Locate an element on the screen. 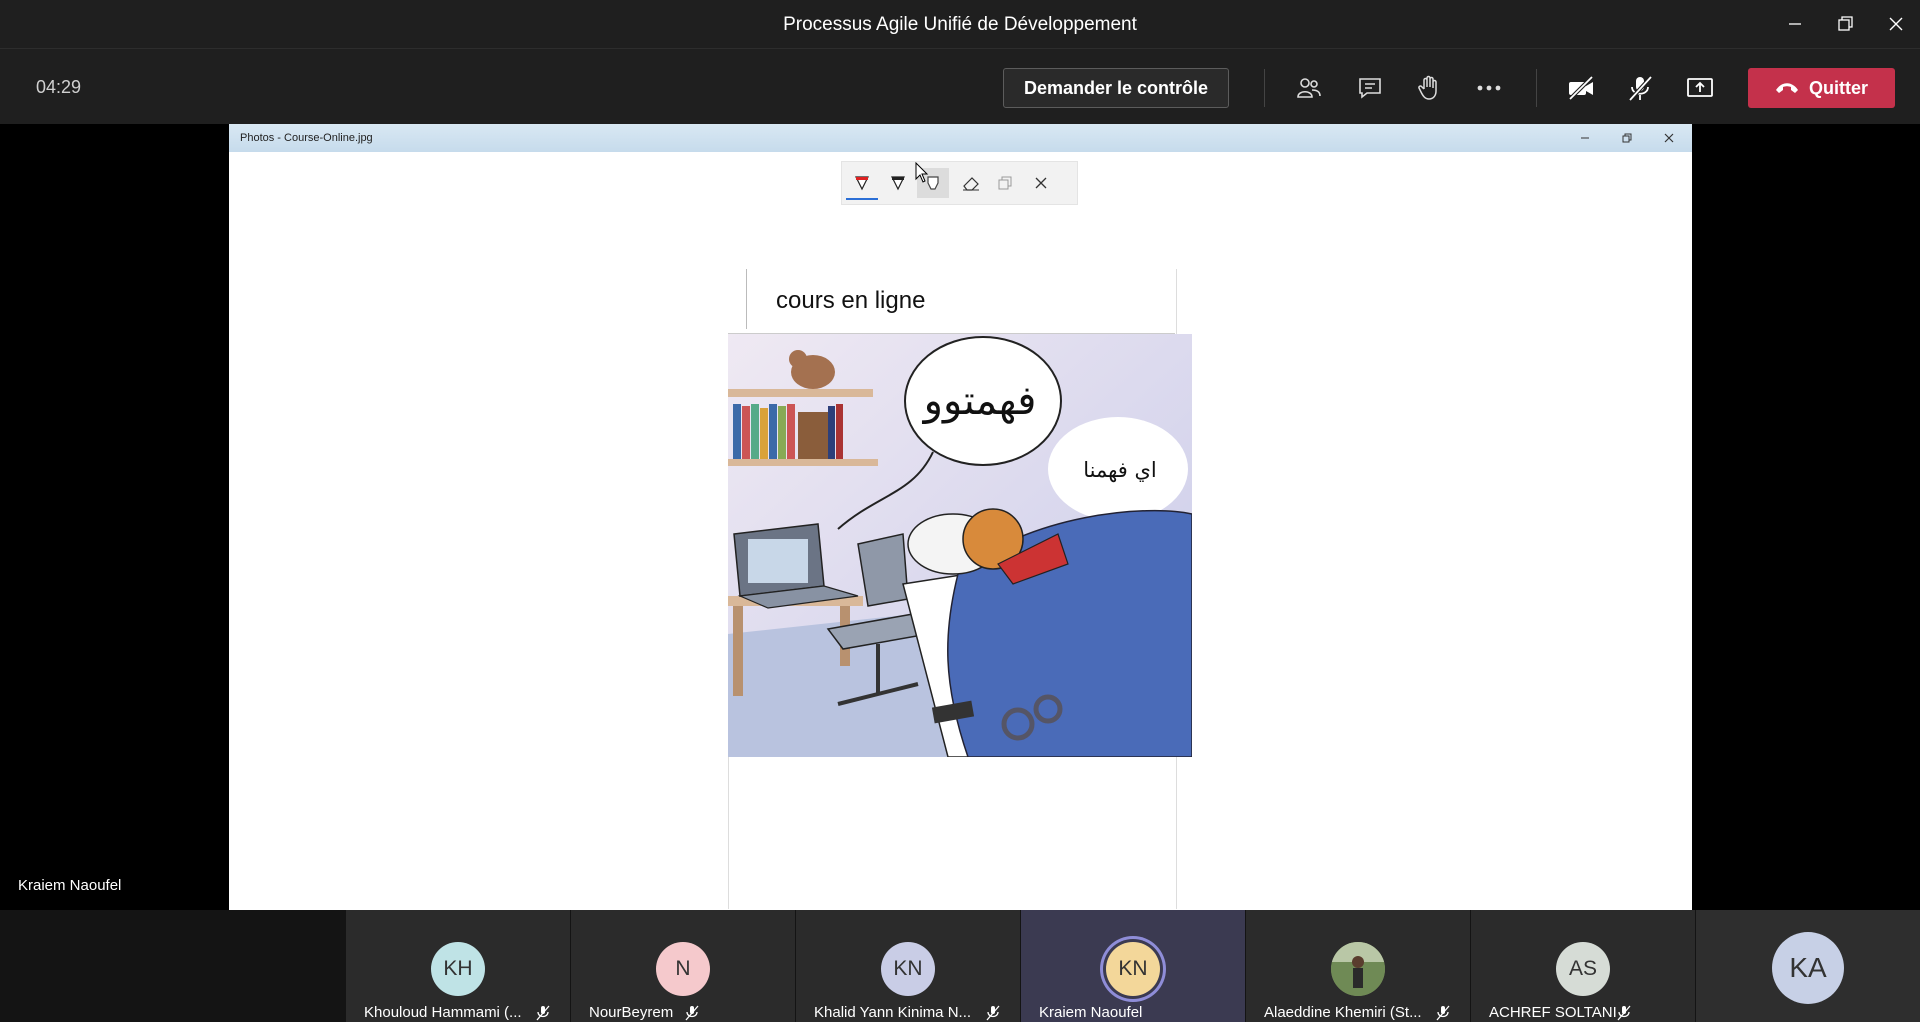 The height and width of the screenshot is (1022, 1920). image-heading: cours en ligne is located at coordinates (851, 300).